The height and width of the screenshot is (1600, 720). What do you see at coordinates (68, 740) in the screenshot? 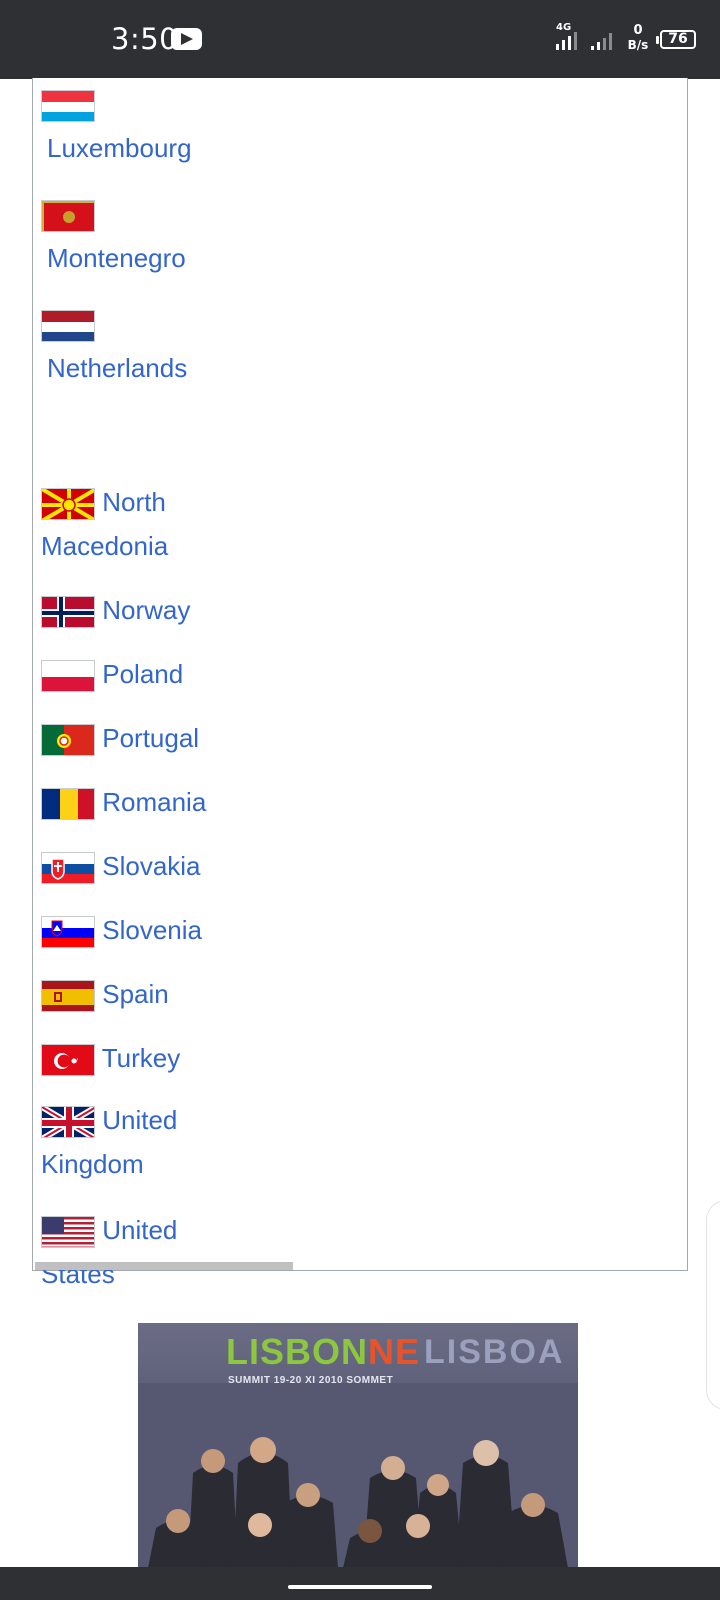
I see `portugal-flag-icon` at bounding box center [68, 740].